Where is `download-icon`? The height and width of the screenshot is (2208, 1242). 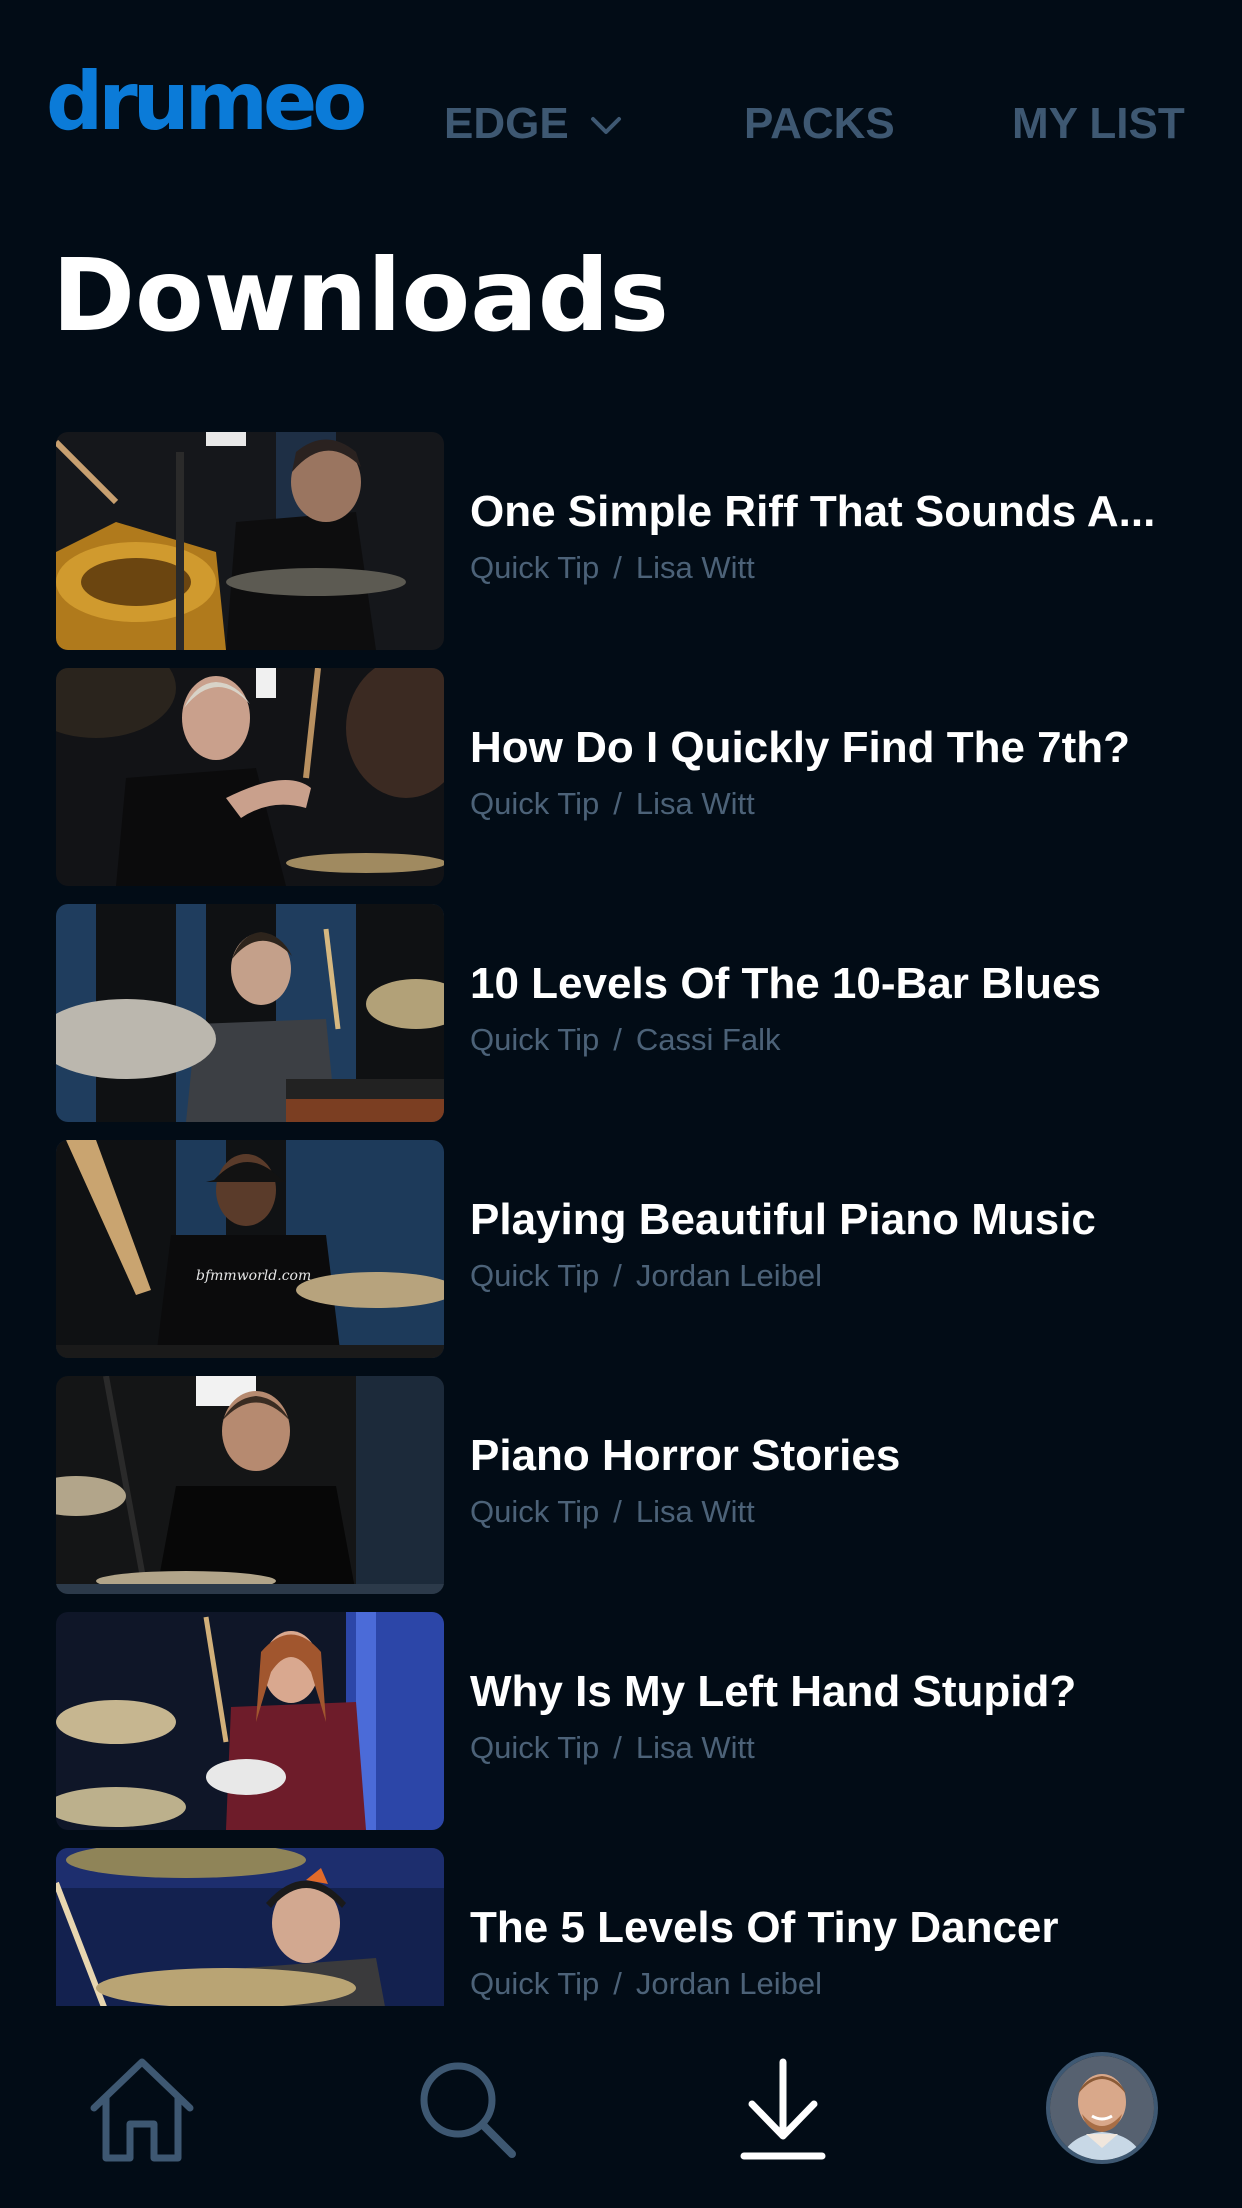
download-icon is located at coordinates (783, 2110).